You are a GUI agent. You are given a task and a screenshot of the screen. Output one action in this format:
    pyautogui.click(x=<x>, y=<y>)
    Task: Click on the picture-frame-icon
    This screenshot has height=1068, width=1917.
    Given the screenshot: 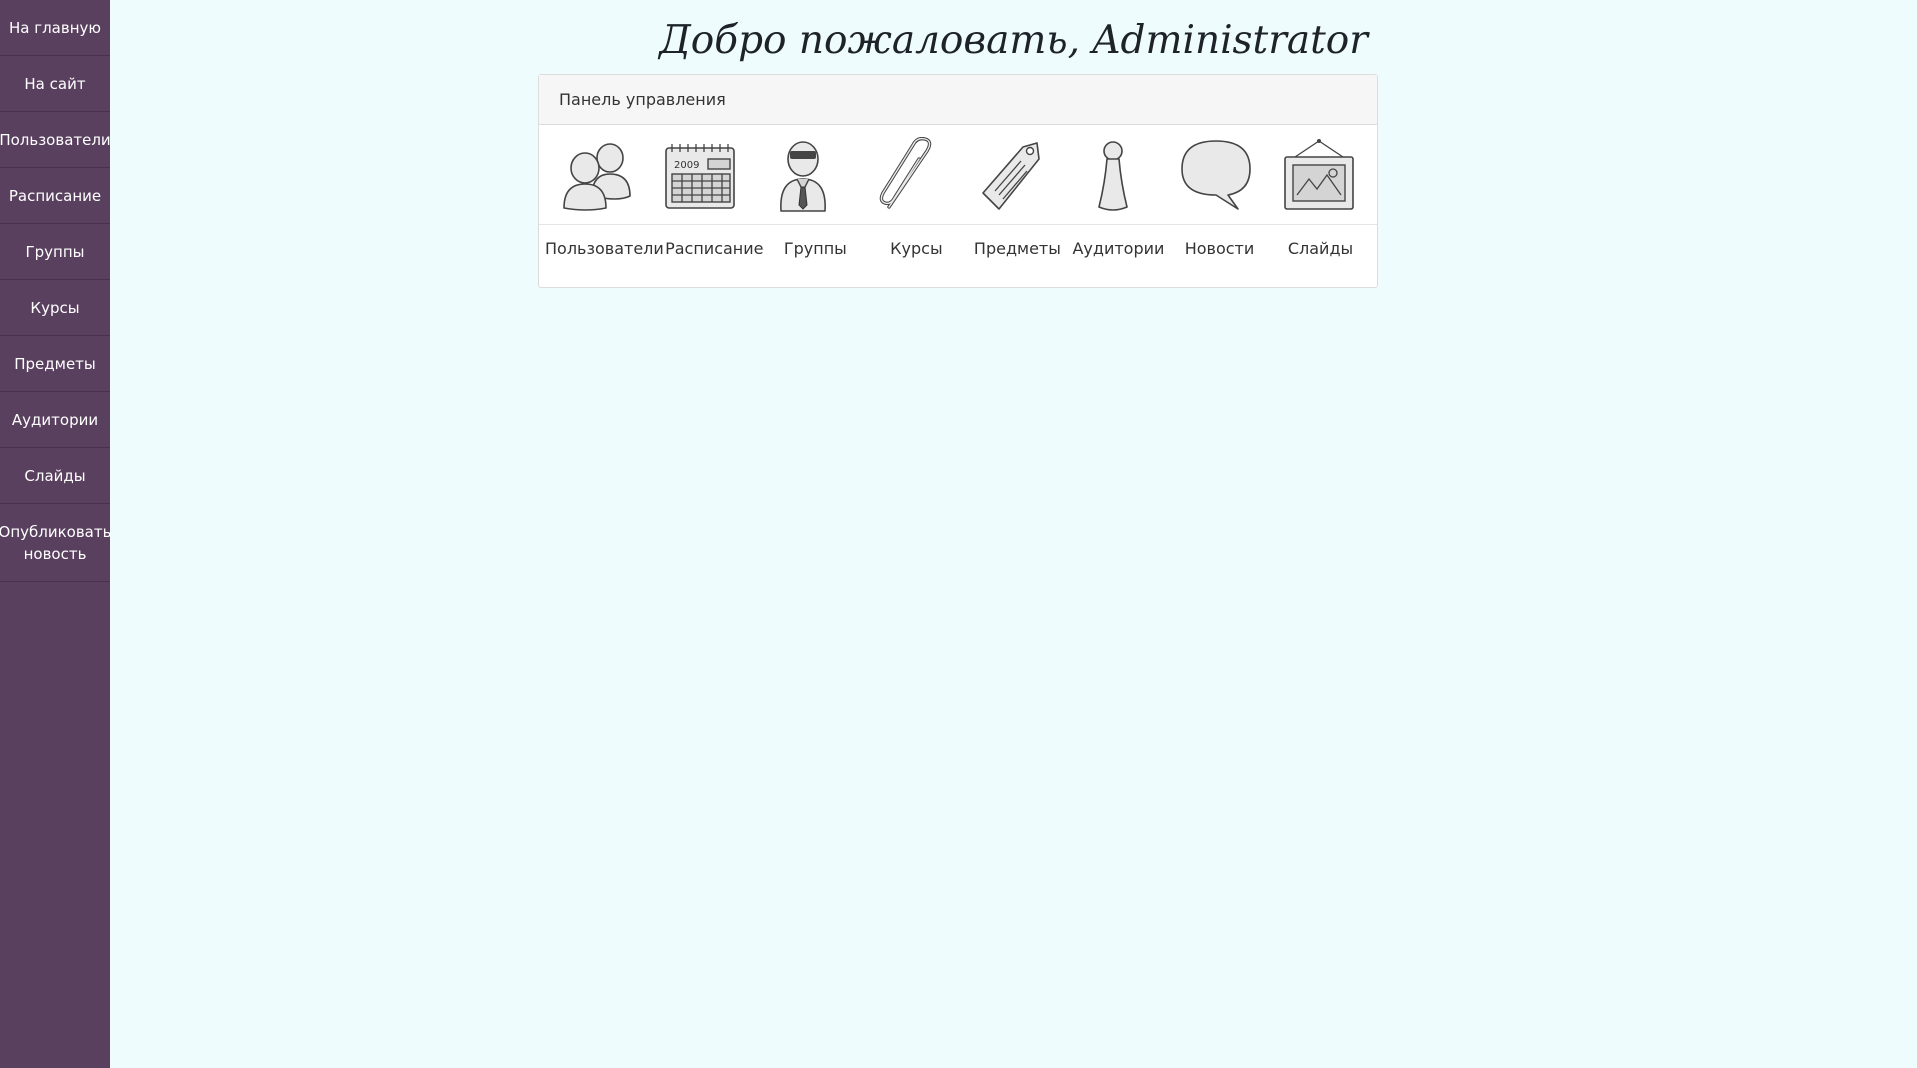 What is the action you would take?
    pyautogui.click(x=1319, y=175)
    